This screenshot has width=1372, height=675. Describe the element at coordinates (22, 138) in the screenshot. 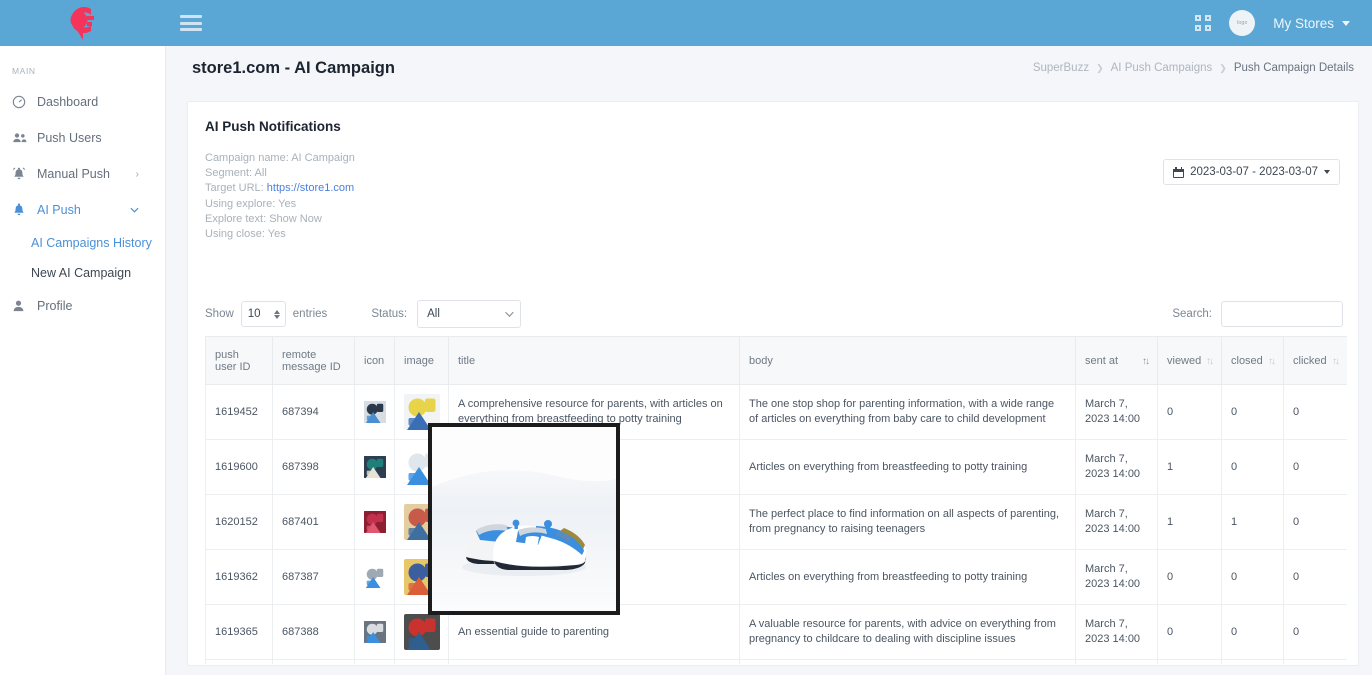

I see `users-icon` at that location.